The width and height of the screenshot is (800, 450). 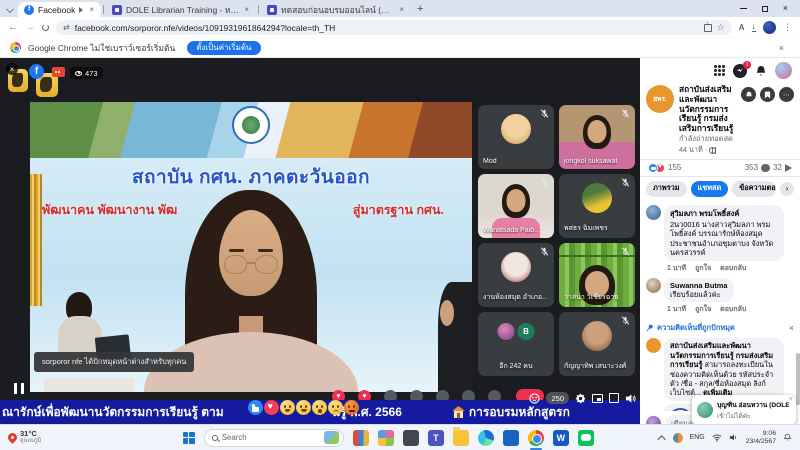 I want to click on comment-count: 353, so click(x=751, y=167).